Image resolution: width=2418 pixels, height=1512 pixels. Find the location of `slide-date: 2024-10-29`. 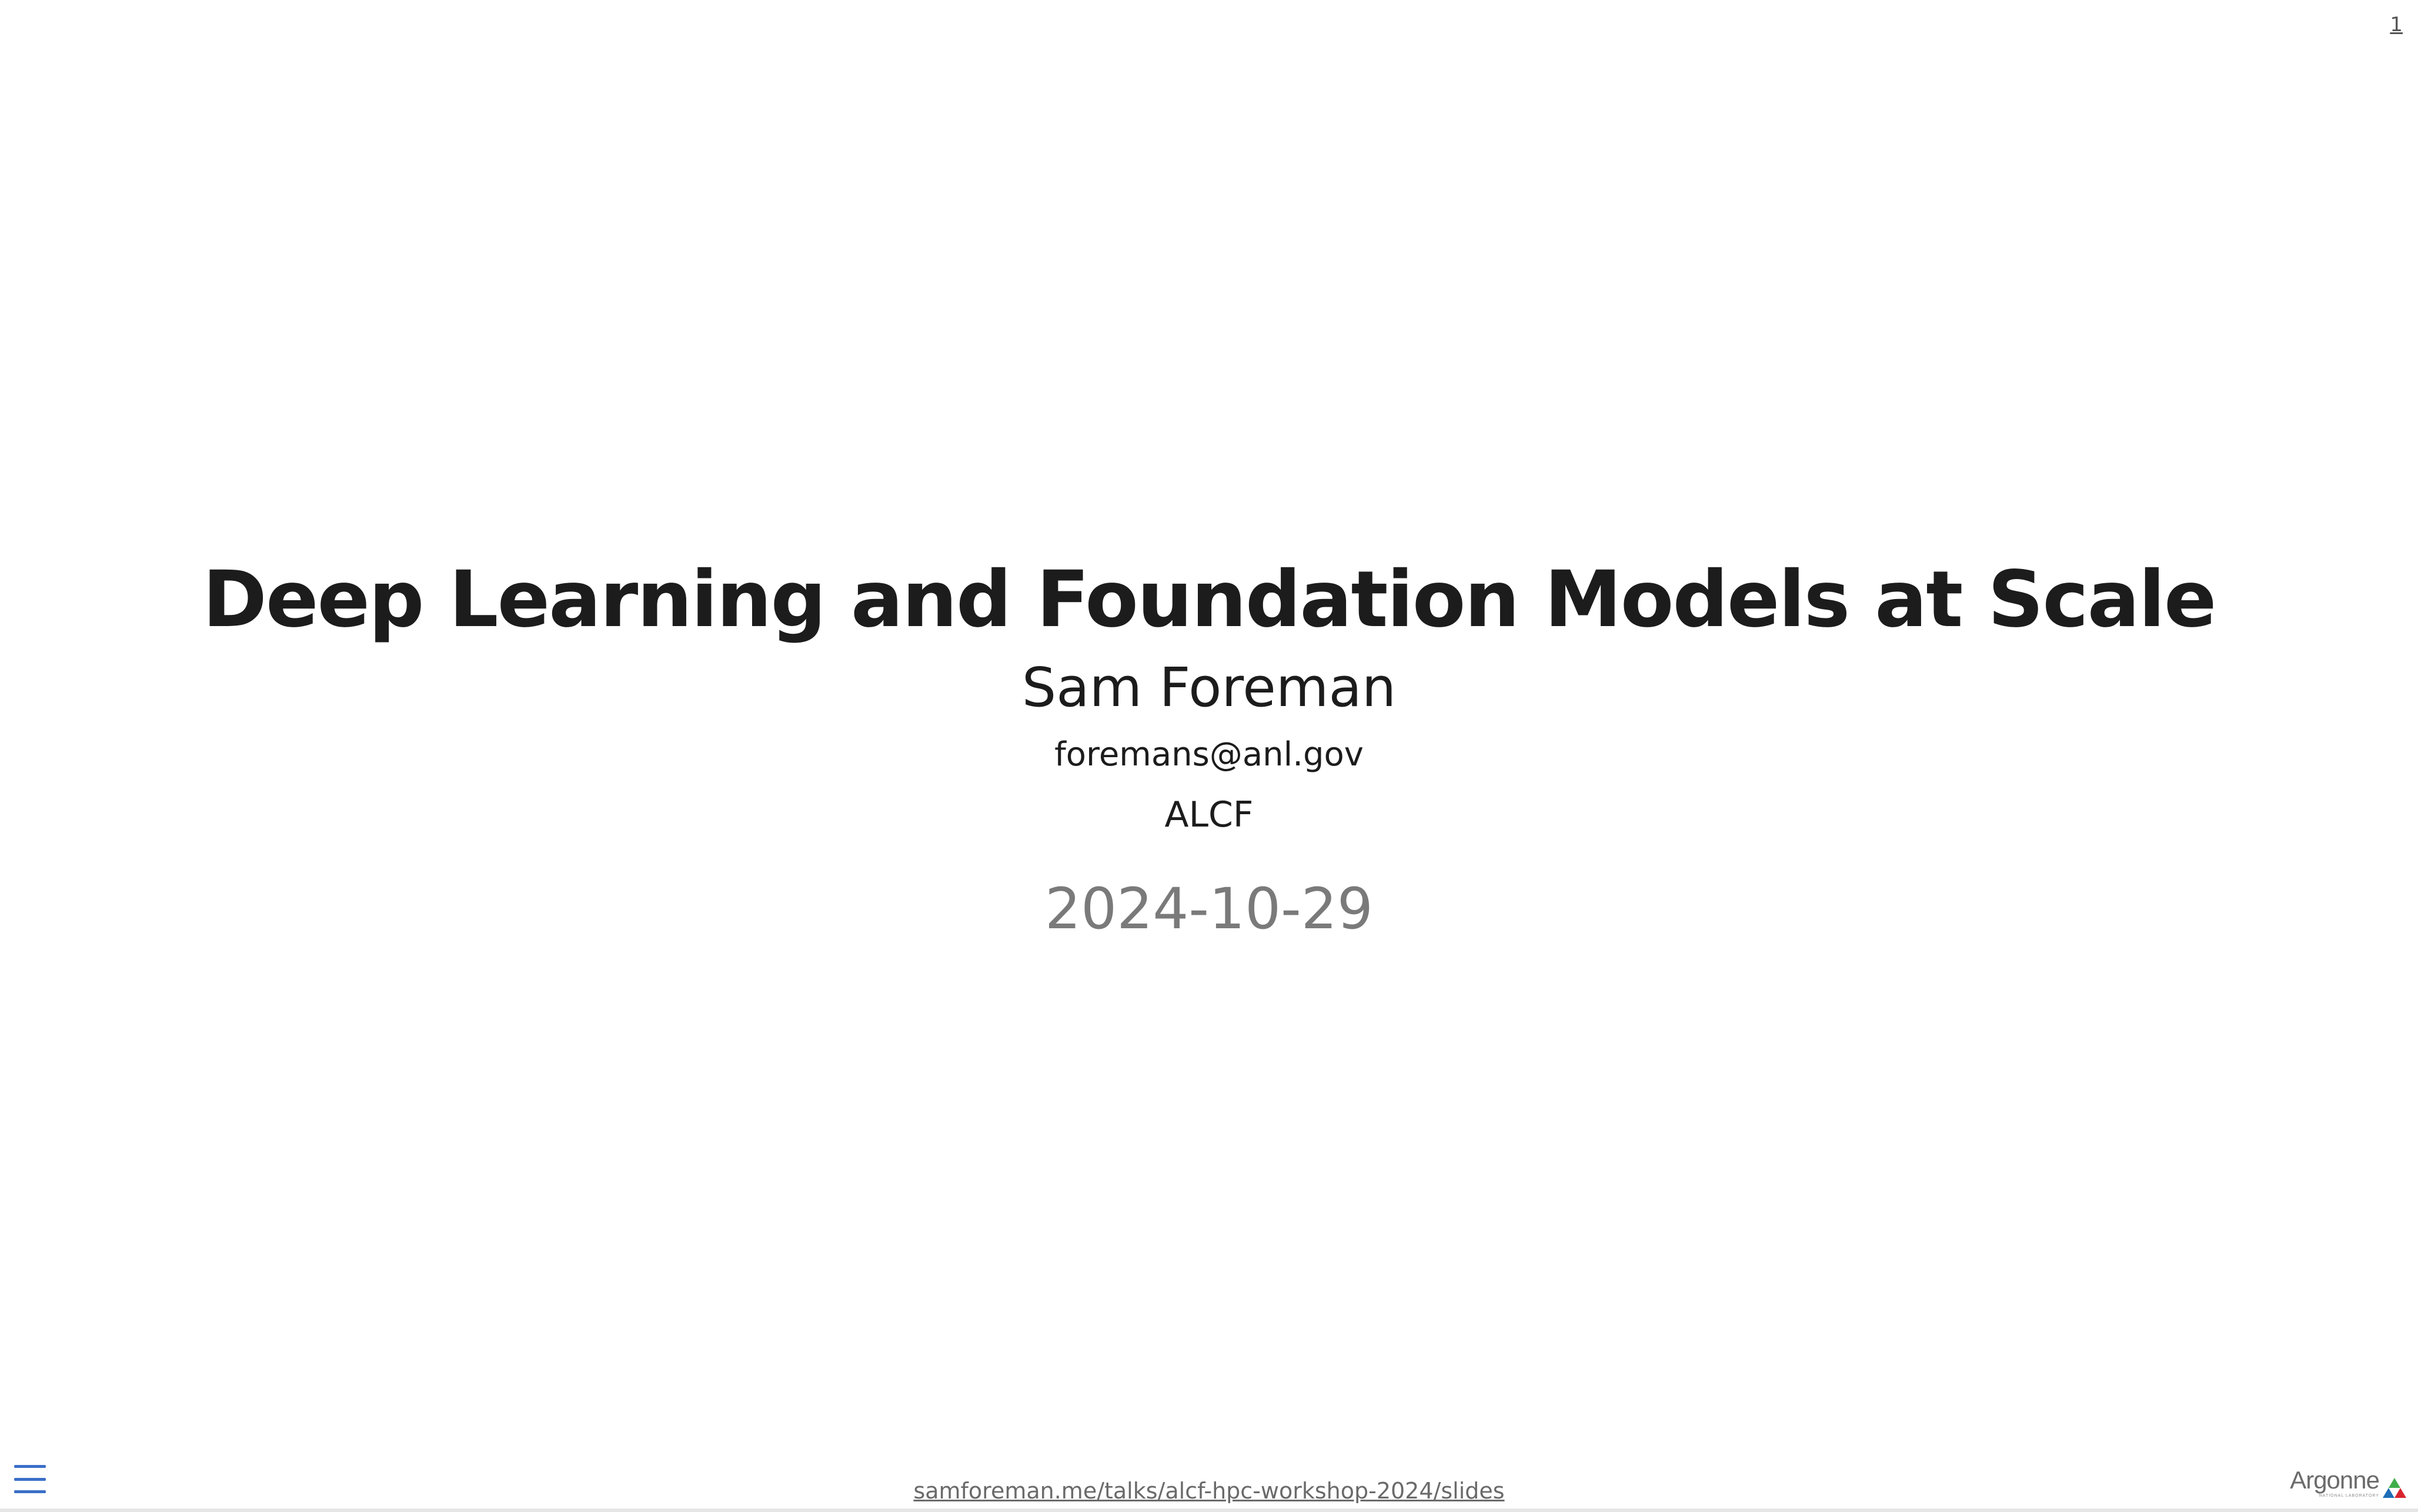

slide-date: 2024-10-29 is located at coordinates (1209, 909).